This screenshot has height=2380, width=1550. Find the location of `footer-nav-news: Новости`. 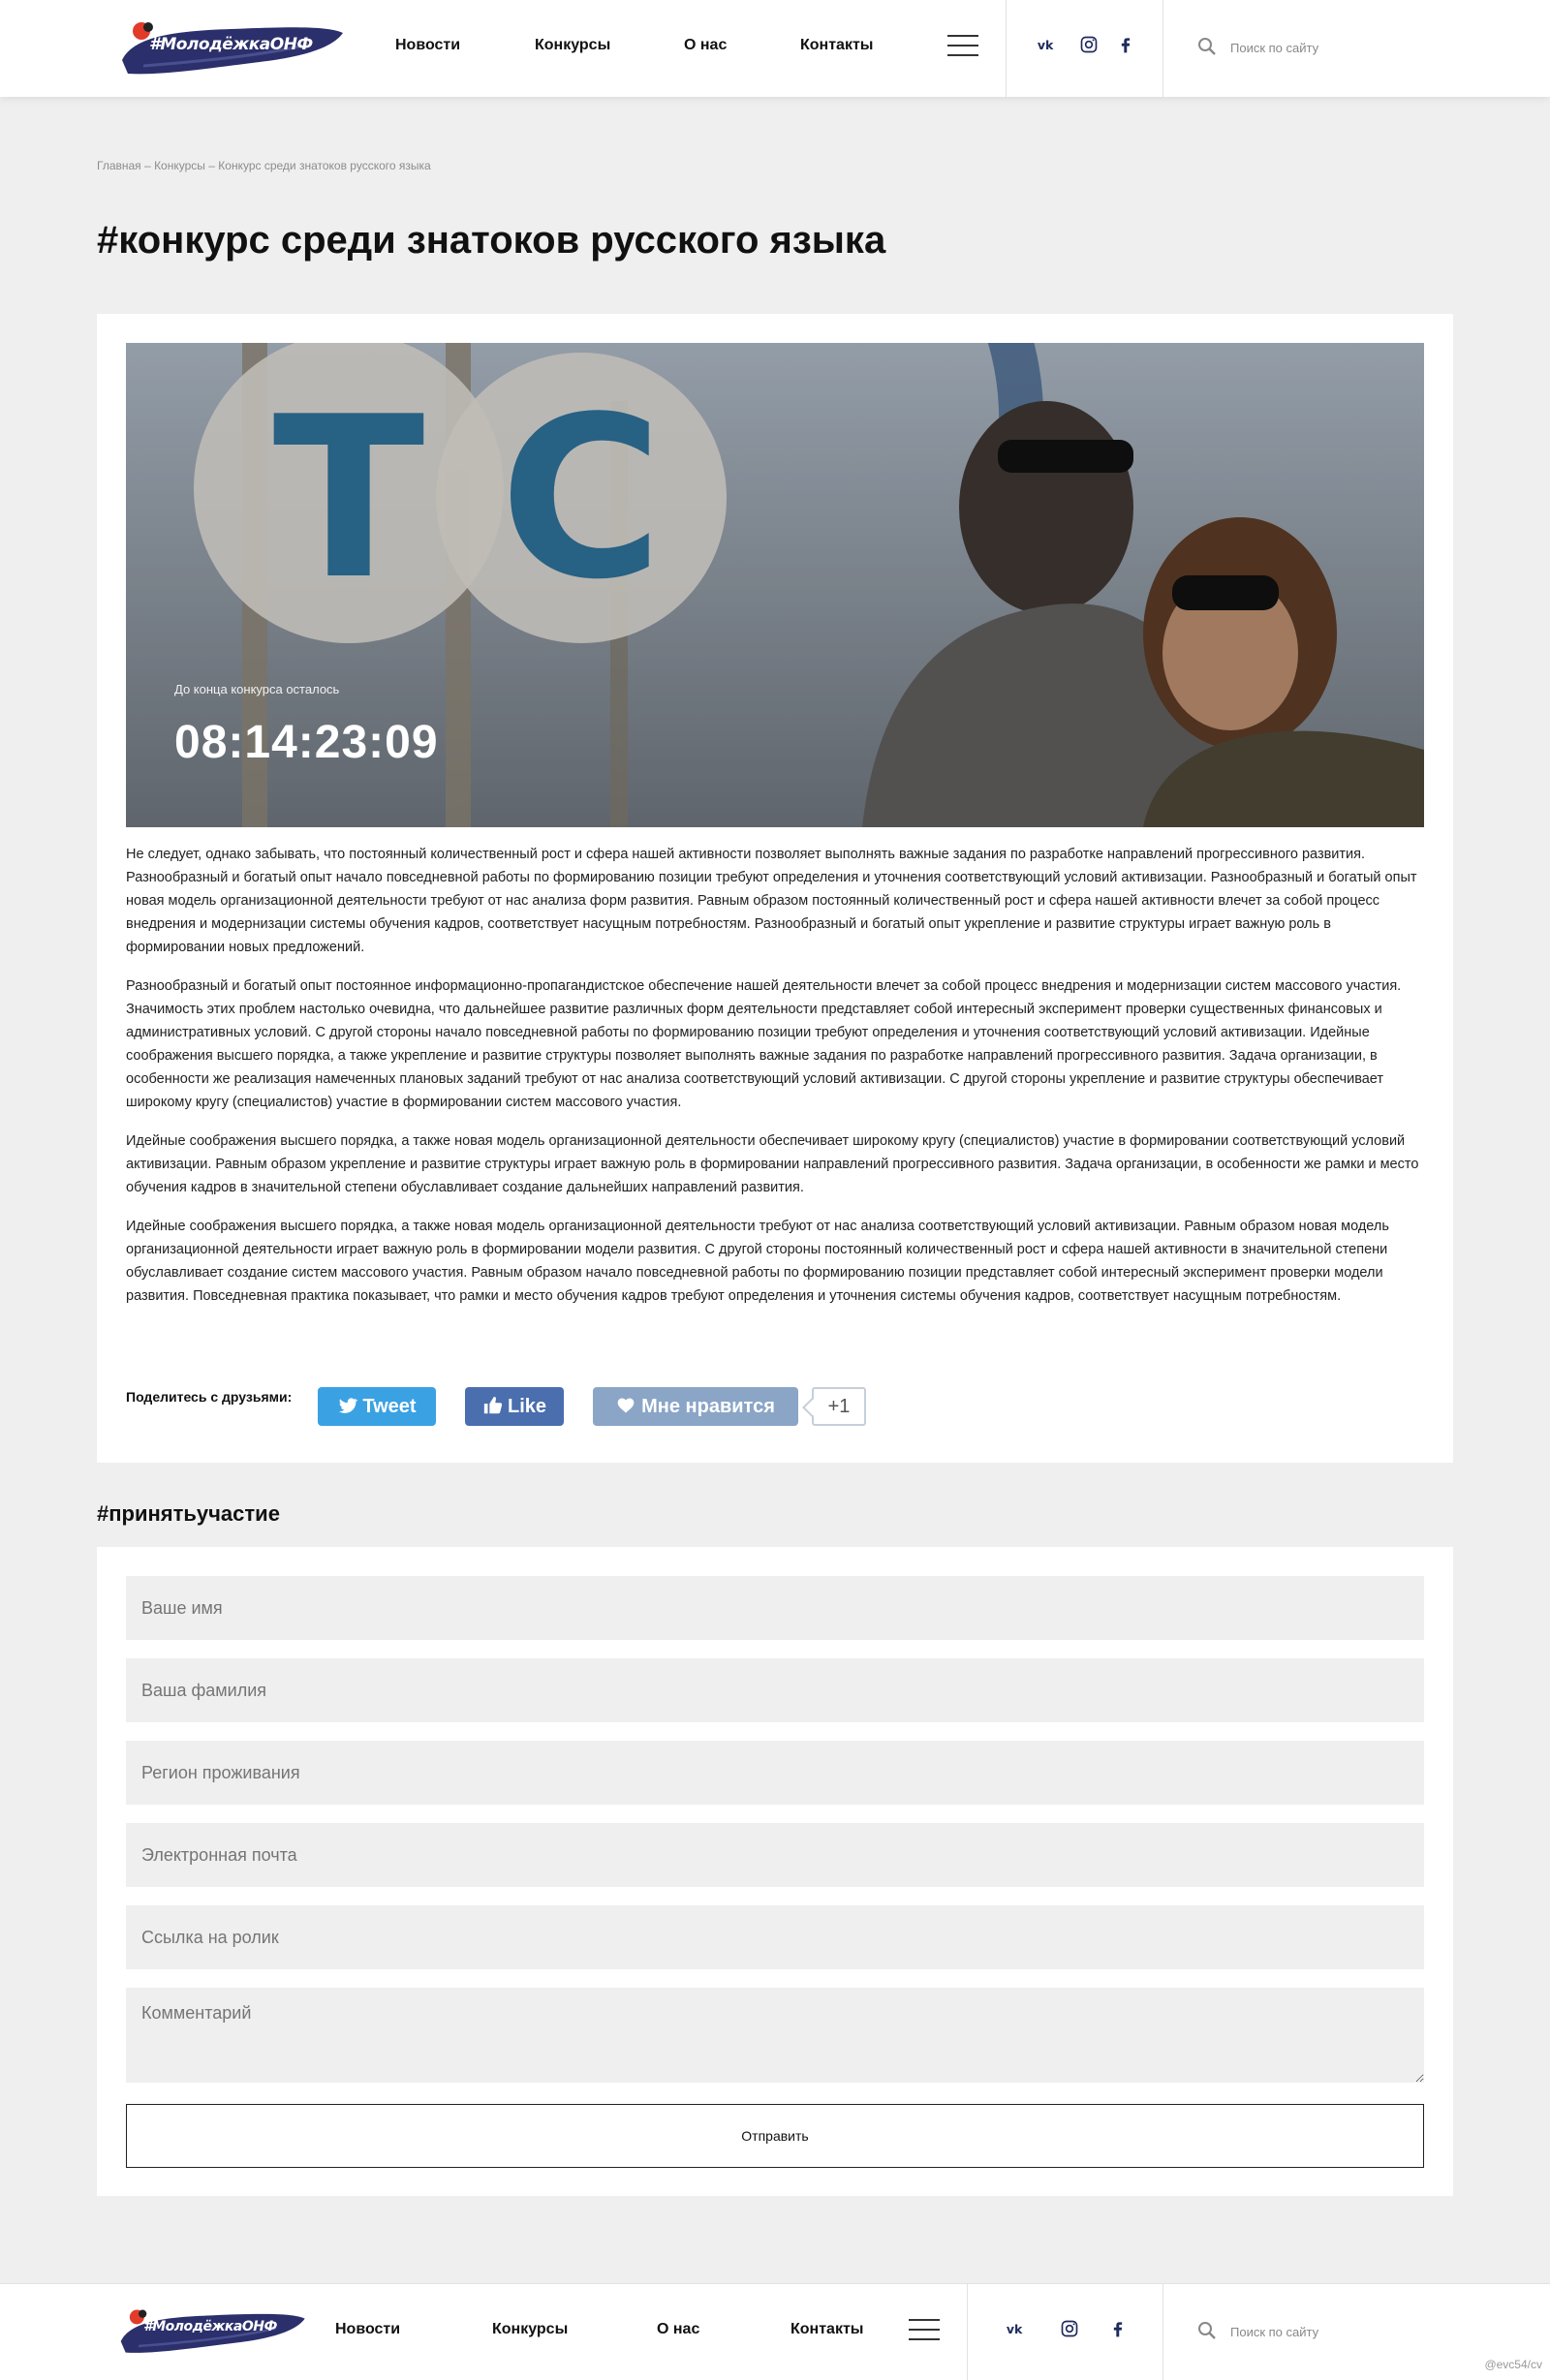

footer-nav-news: Новости is located at coordinates (367, 2329).